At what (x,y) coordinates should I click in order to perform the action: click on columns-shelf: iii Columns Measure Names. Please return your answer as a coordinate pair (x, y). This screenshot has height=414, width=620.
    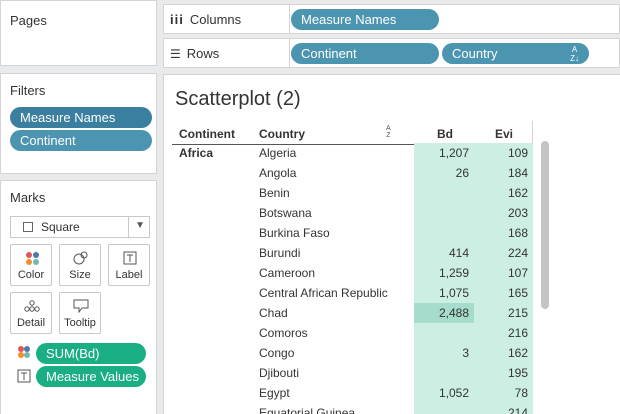
    Looking at the image, I should click on (391, 19).